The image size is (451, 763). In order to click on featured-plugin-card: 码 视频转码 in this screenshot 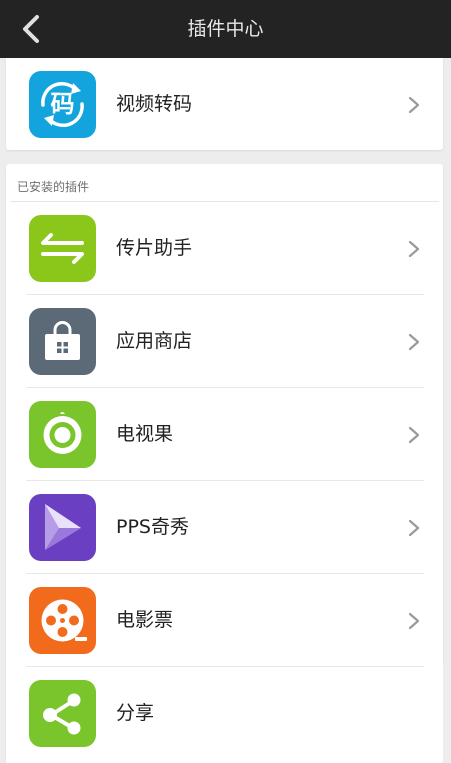, I will do `click(224, 104)`.